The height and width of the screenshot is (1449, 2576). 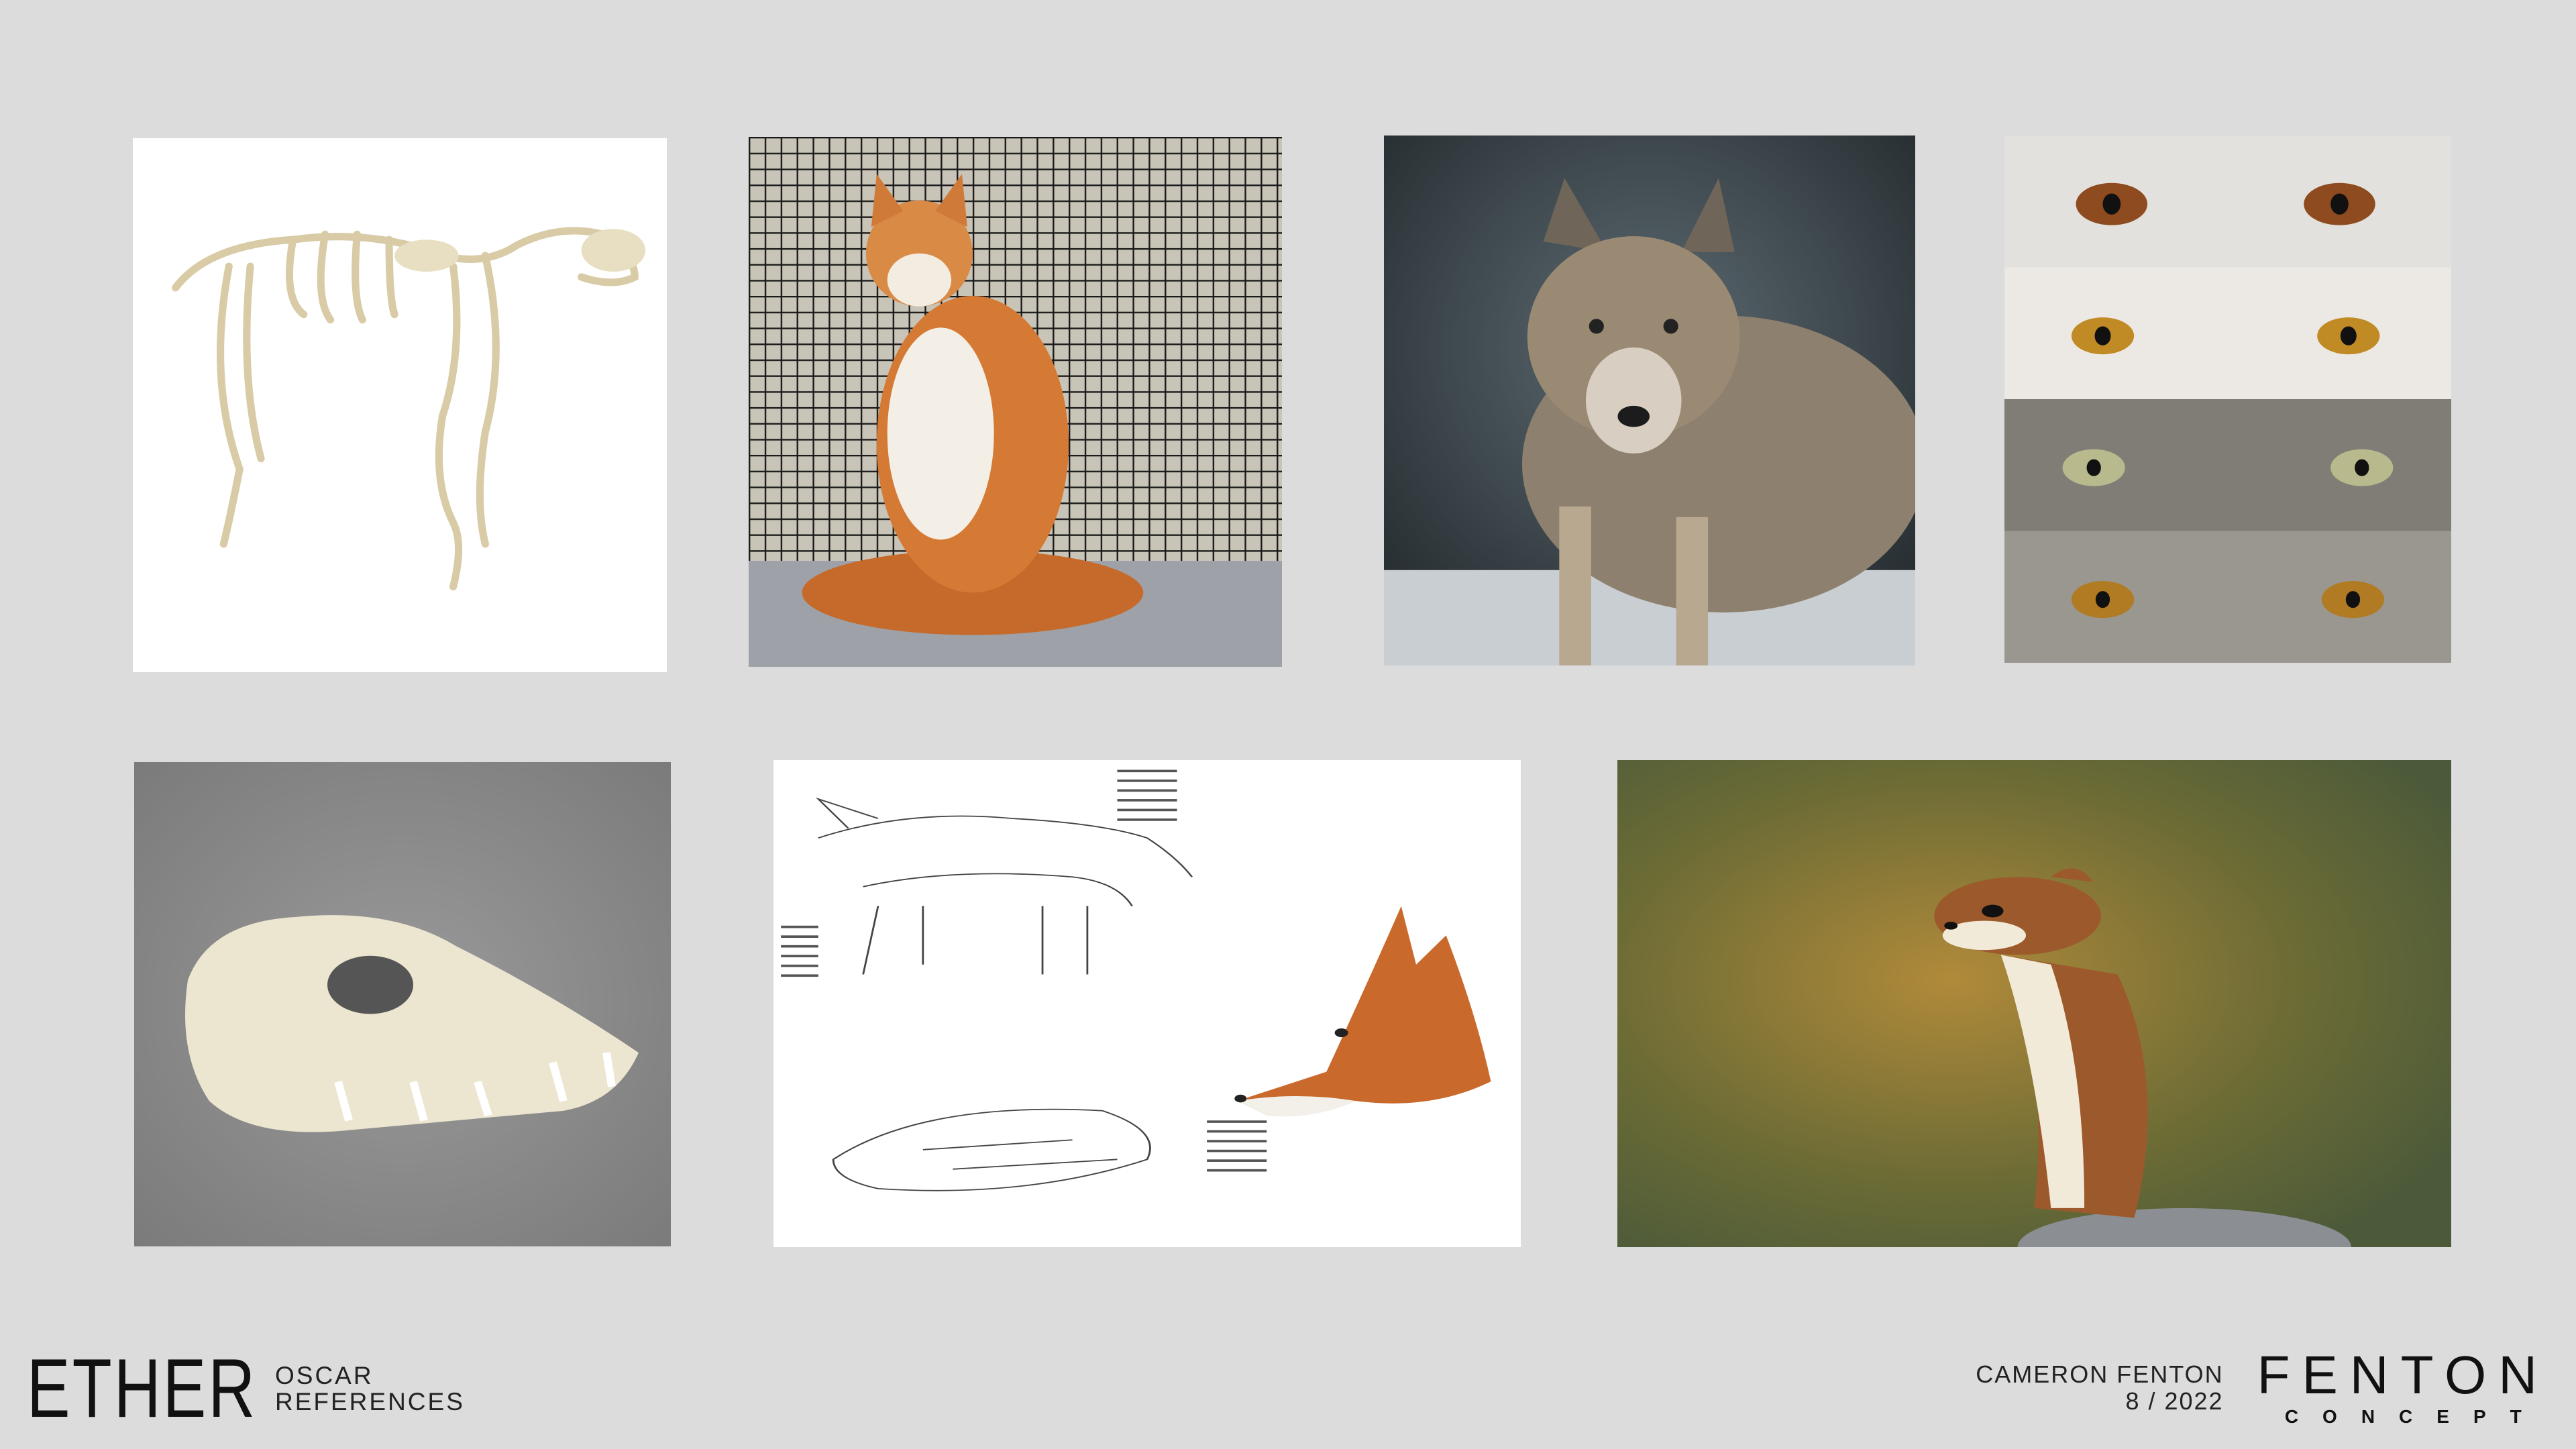 I want to click on subtitle-line-2: REFERENCES, so click(x=370, y=1401).